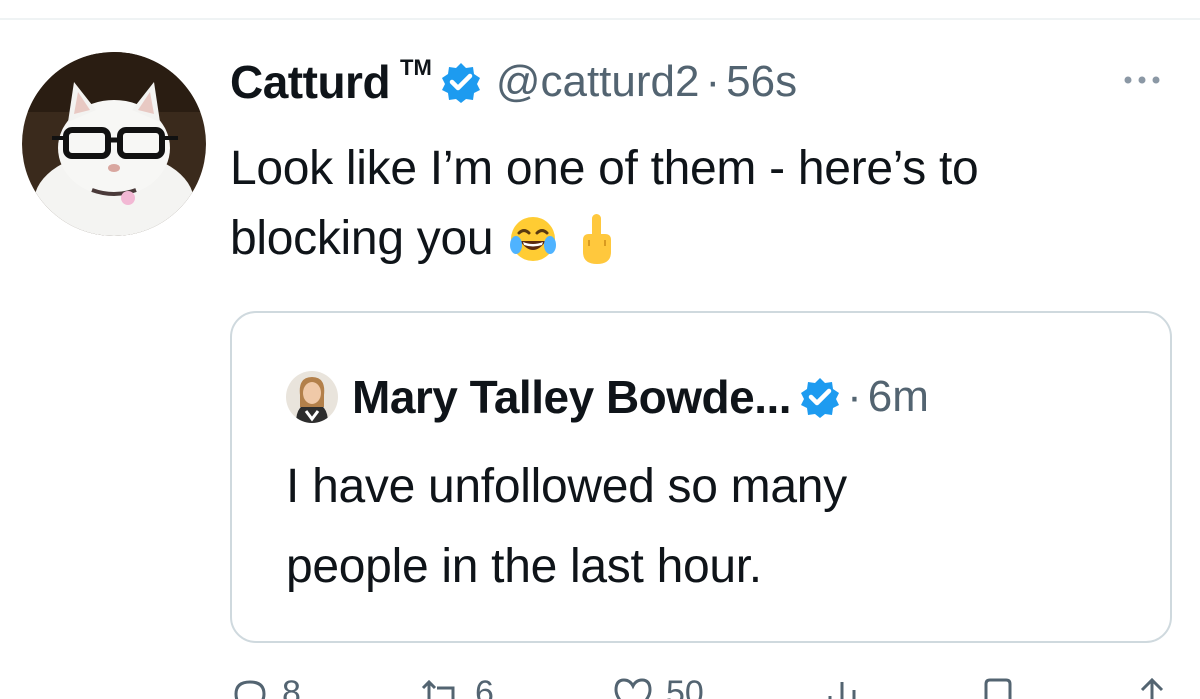  I want to click on top-divider, so click(600, 19).